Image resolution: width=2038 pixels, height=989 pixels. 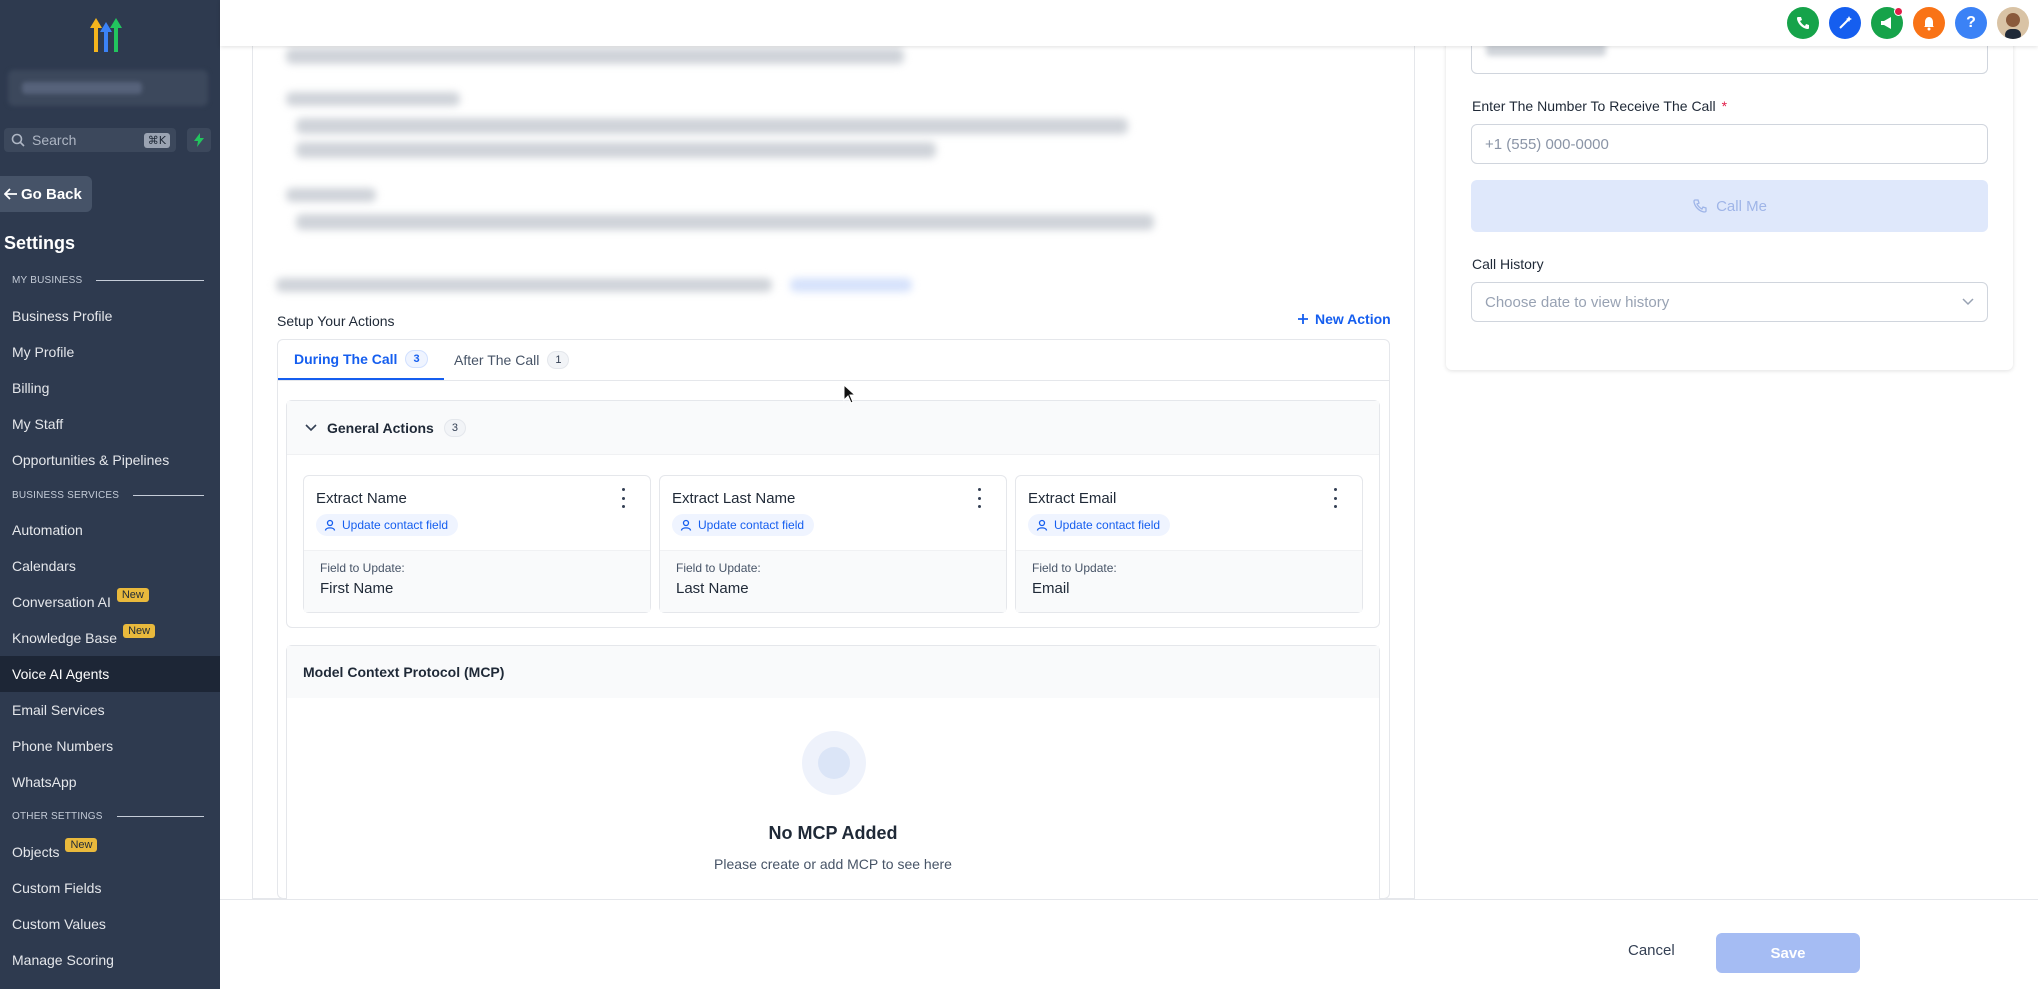 What do you see at coordinates (108, 280) in the screenshot?
I see `section-my-business: MY BUSINESS` at bounding box center [108, 280].